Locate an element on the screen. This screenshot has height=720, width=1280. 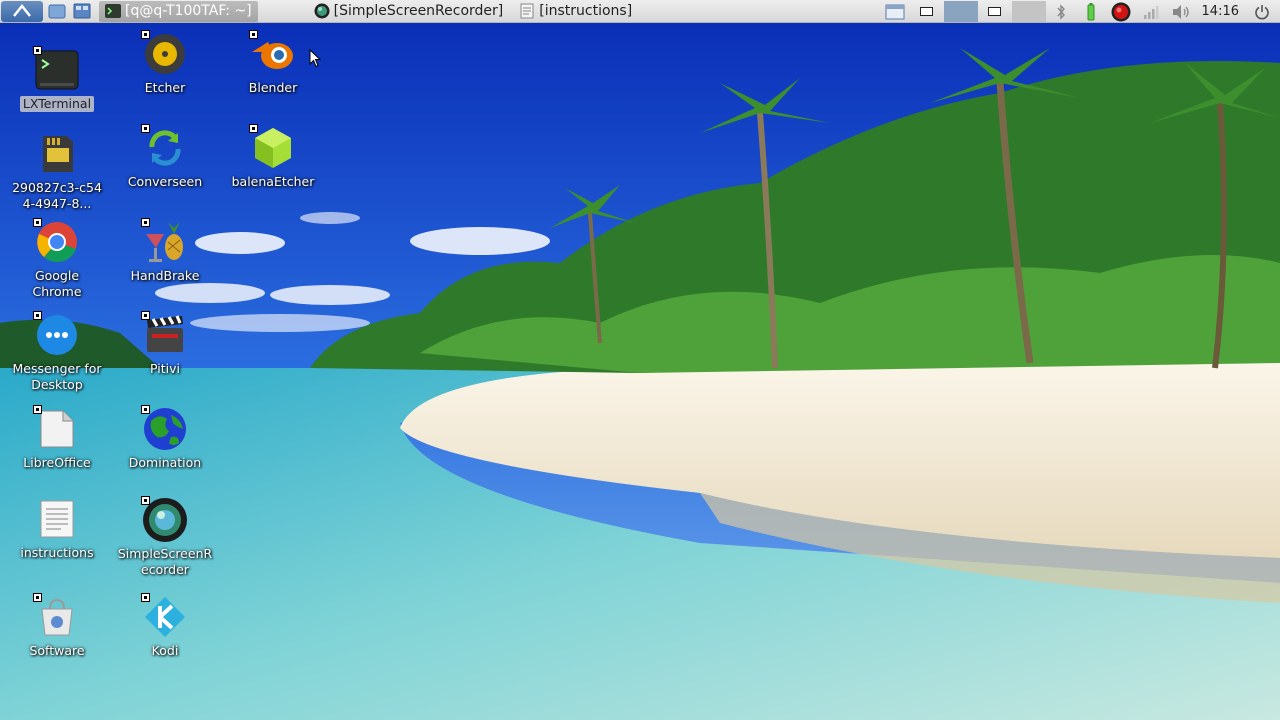
globe-icon is located at coordinates (165, 429).